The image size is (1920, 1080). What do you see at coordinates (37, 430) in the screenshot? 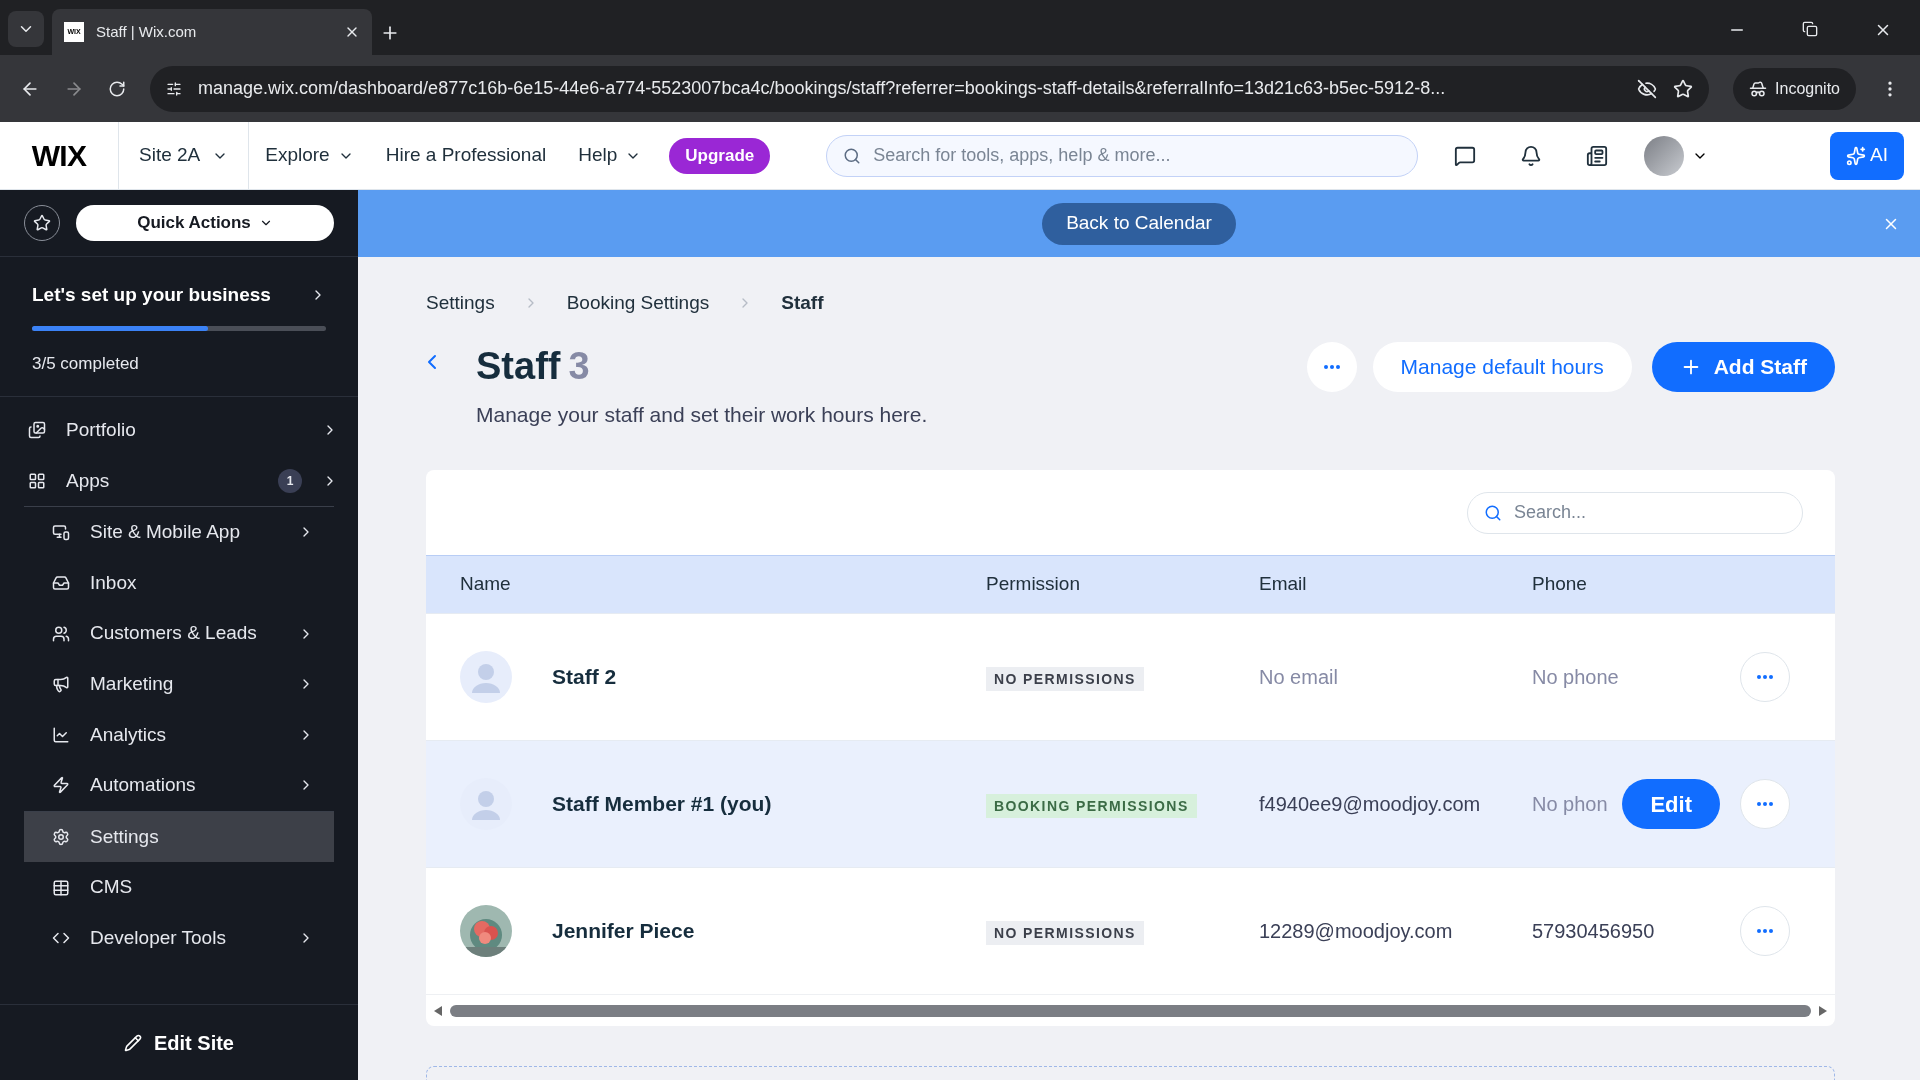
I see `images-icon` at bounding box center [37, 430].